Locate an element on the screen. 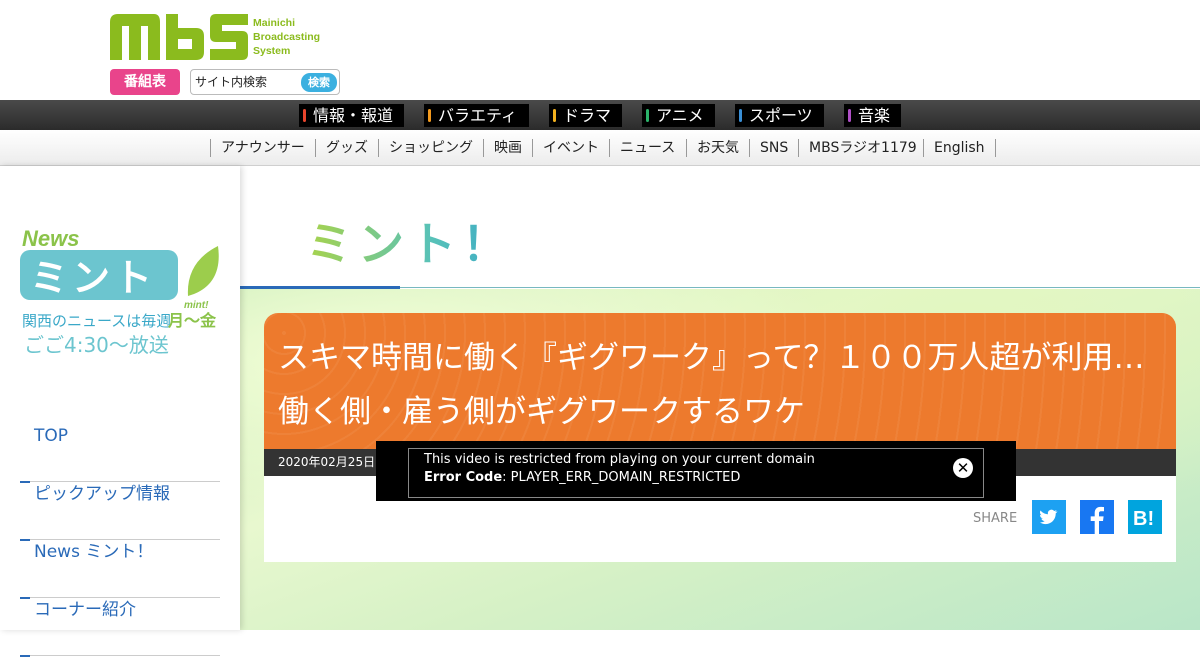  logo-line-3: System is located at coordinates (272, 51).